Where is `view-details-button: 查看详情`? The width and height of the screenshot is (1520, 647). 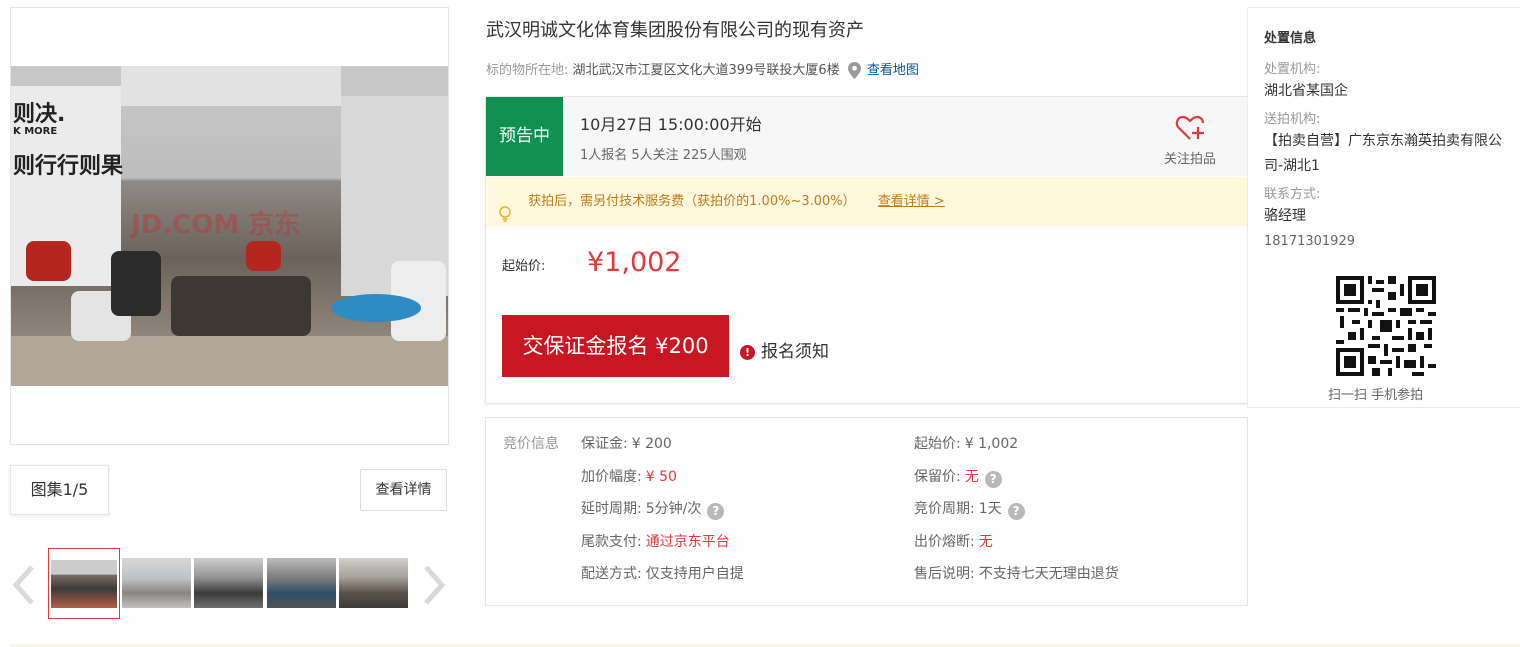 view-details-button: 查看详情 is located at coordinates (403, 490).